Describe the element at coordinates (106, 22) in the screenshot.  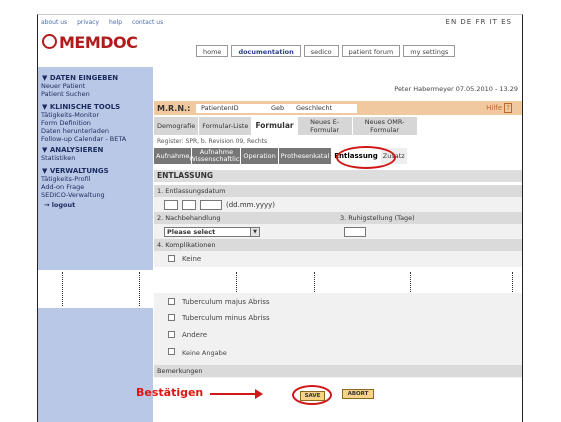
I see `top-links: about us privacy help contact us` at that location.